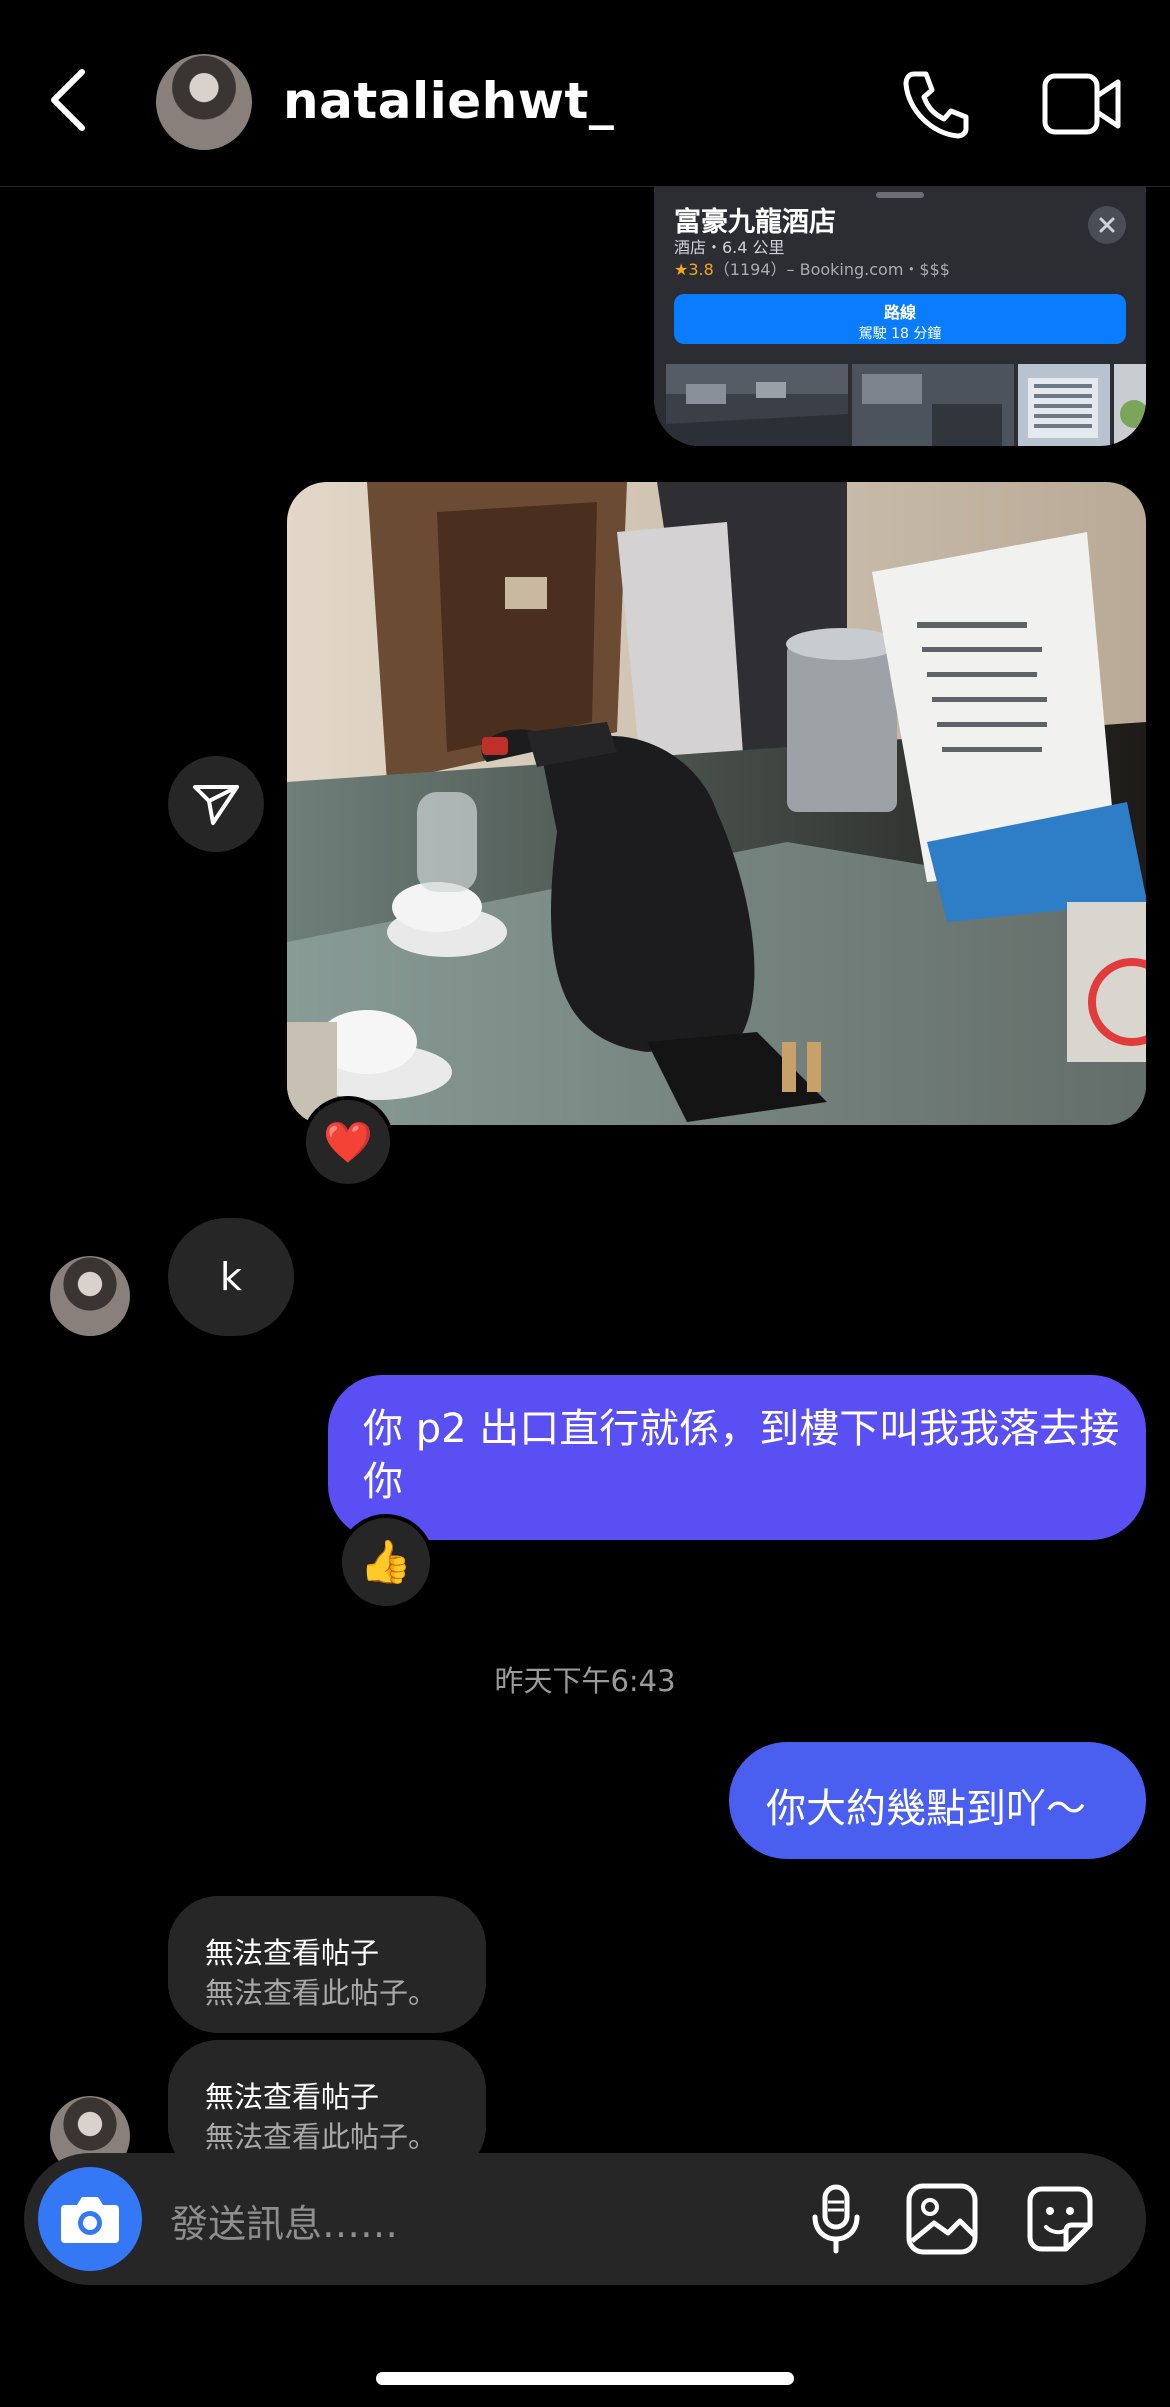 The width and height of the screenshot is (1170, 2407). I want to click on microphone-icon, so click(836, 2219).